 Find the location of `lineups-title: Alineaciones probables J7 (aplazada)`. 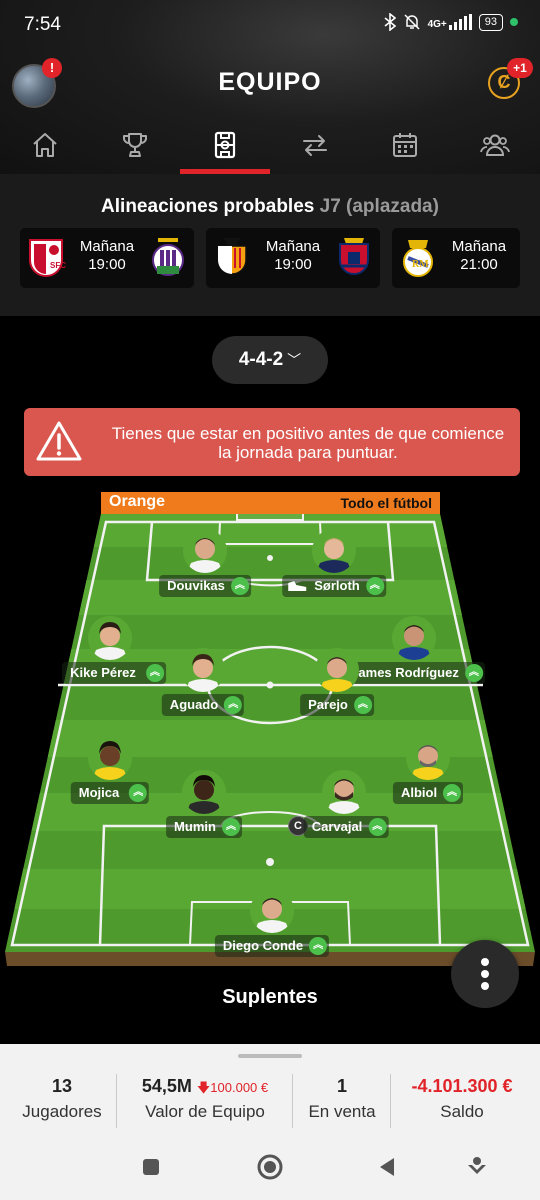

lineups-title: Alineaciones probables J7 (aplazada) is located at coordinates (270, 207).